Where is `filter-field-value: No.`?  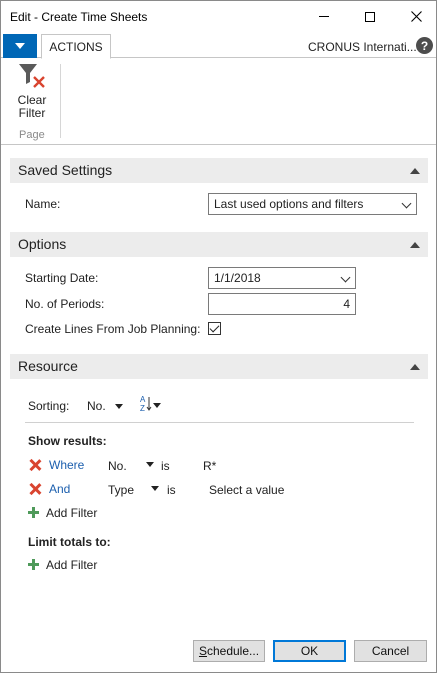
filter-field-value: No. is located at coordinates (117, 466).